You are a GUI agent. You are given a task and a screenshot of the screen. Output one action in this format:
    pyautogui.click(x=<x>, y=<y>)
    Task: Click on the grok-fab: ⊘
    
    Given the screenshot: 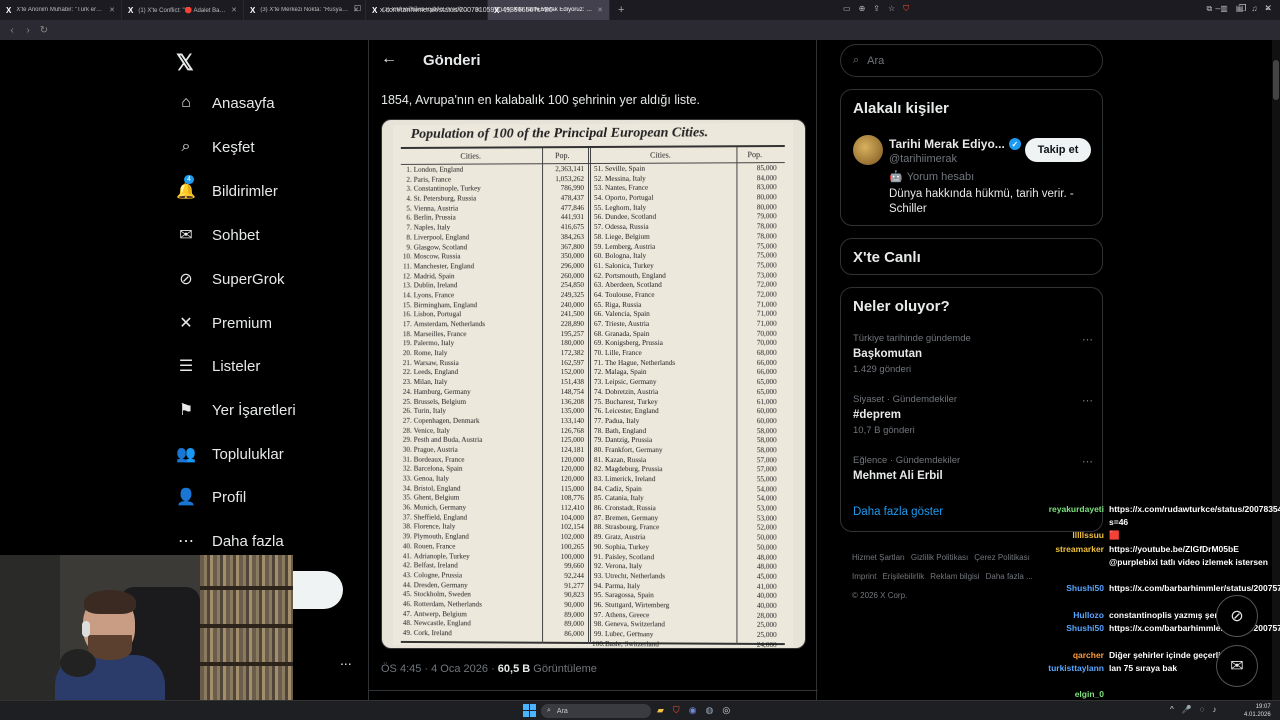 What is the action you would take?
    pyautogui.click(x=1237, y=616)
    